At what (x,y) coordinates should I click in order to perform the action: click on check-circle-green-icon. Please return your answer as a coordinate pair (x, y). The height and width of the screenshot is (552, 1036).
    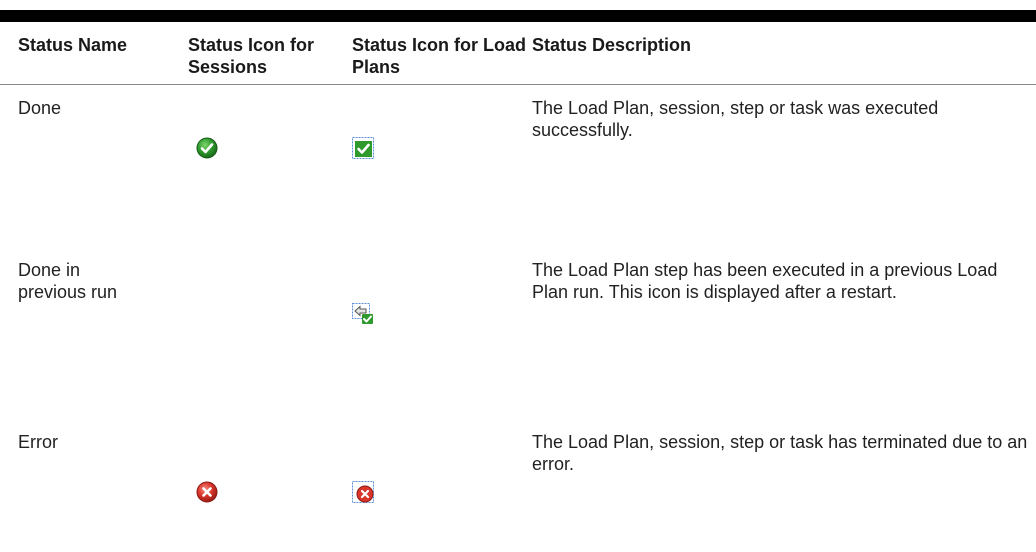
    Looking at the image, I should click on (207, 148).